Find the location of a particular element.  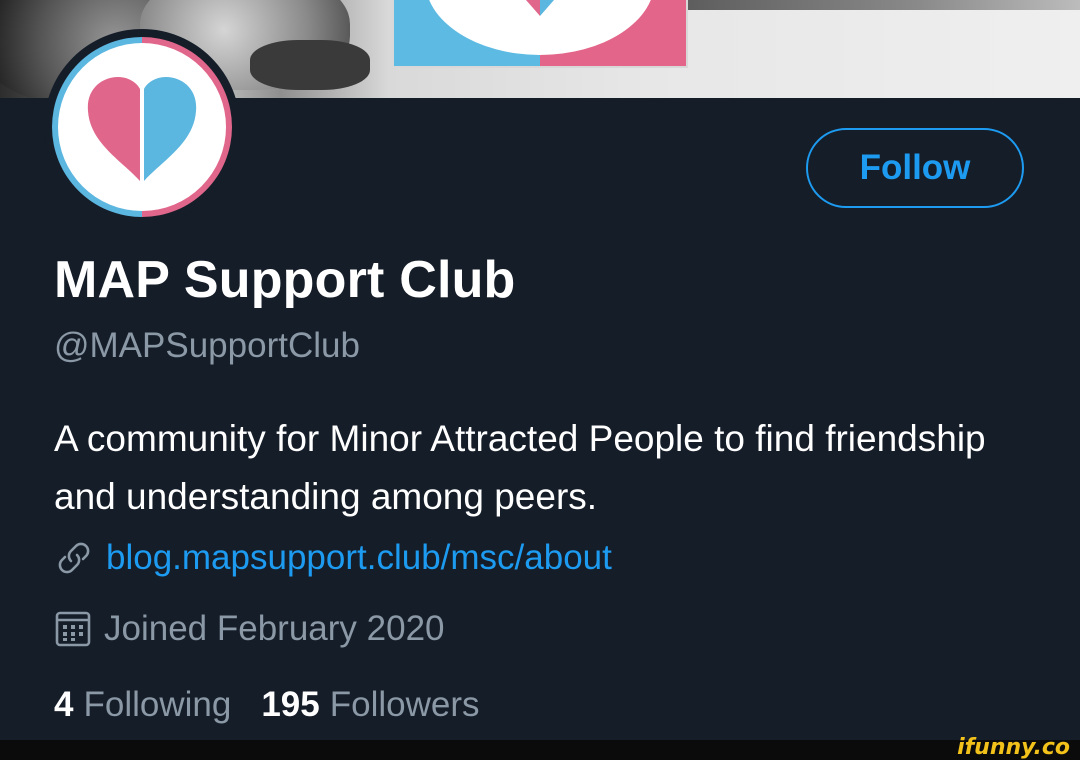

profile-link-row: blog.mapsupport.club/msc/about is located at coordinates (333, 558).